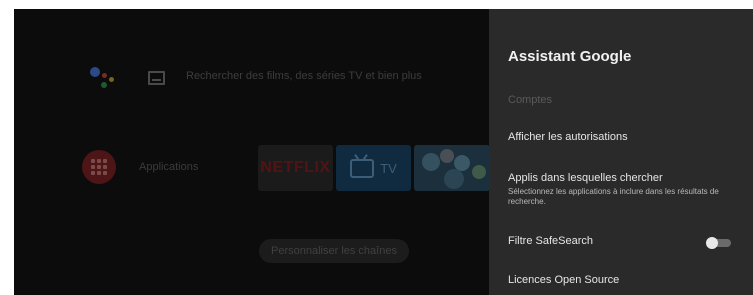 The height and width of the screenshot is (295, 753). I want to click on menu-item-open-source-licences: Licences Open Source, so click(625, 280).